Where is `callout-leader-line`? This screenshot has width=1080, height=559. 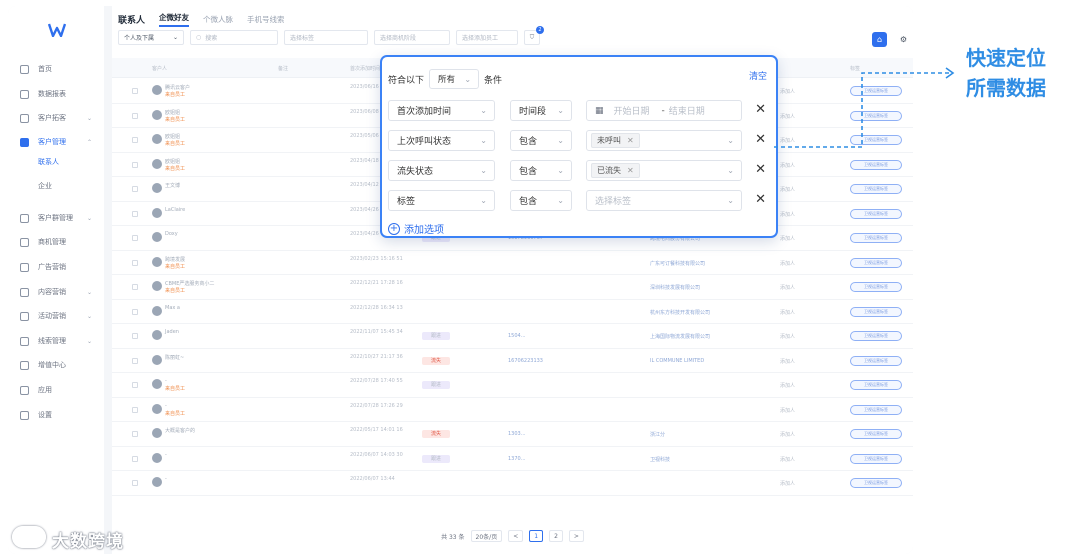
callout-leader-line is located at coordinates (864, 107).